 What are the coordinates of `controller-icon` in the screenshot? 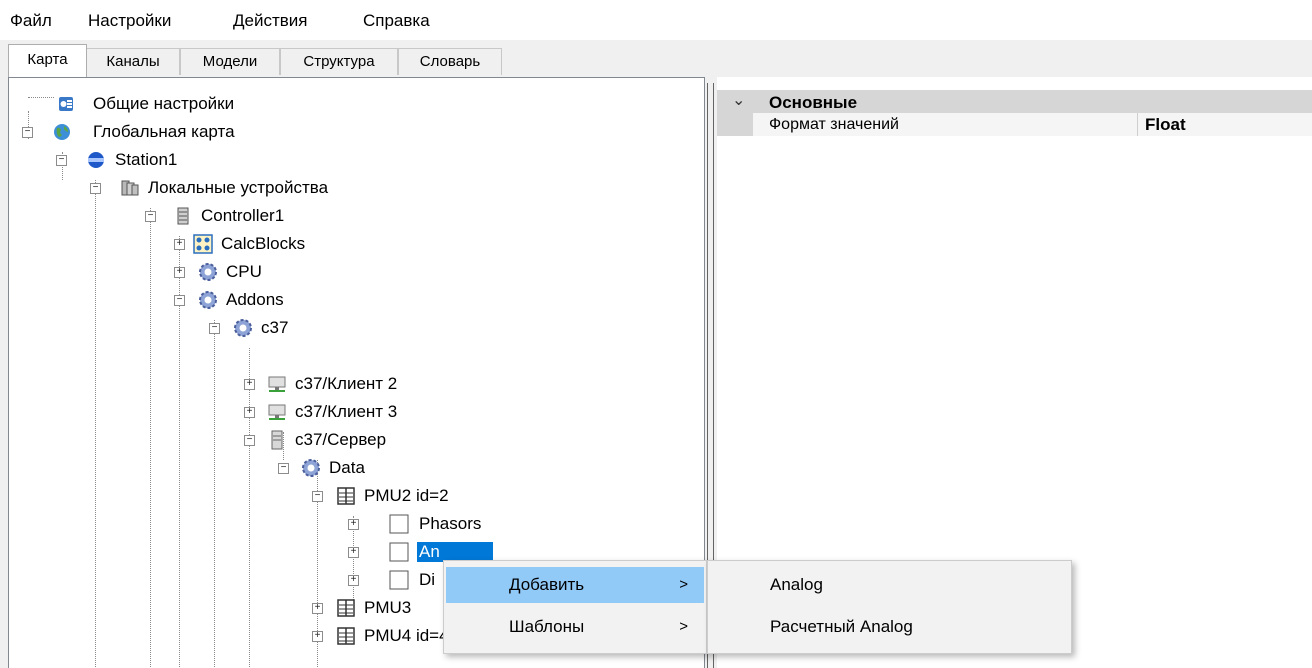 It's located at (183, 216).